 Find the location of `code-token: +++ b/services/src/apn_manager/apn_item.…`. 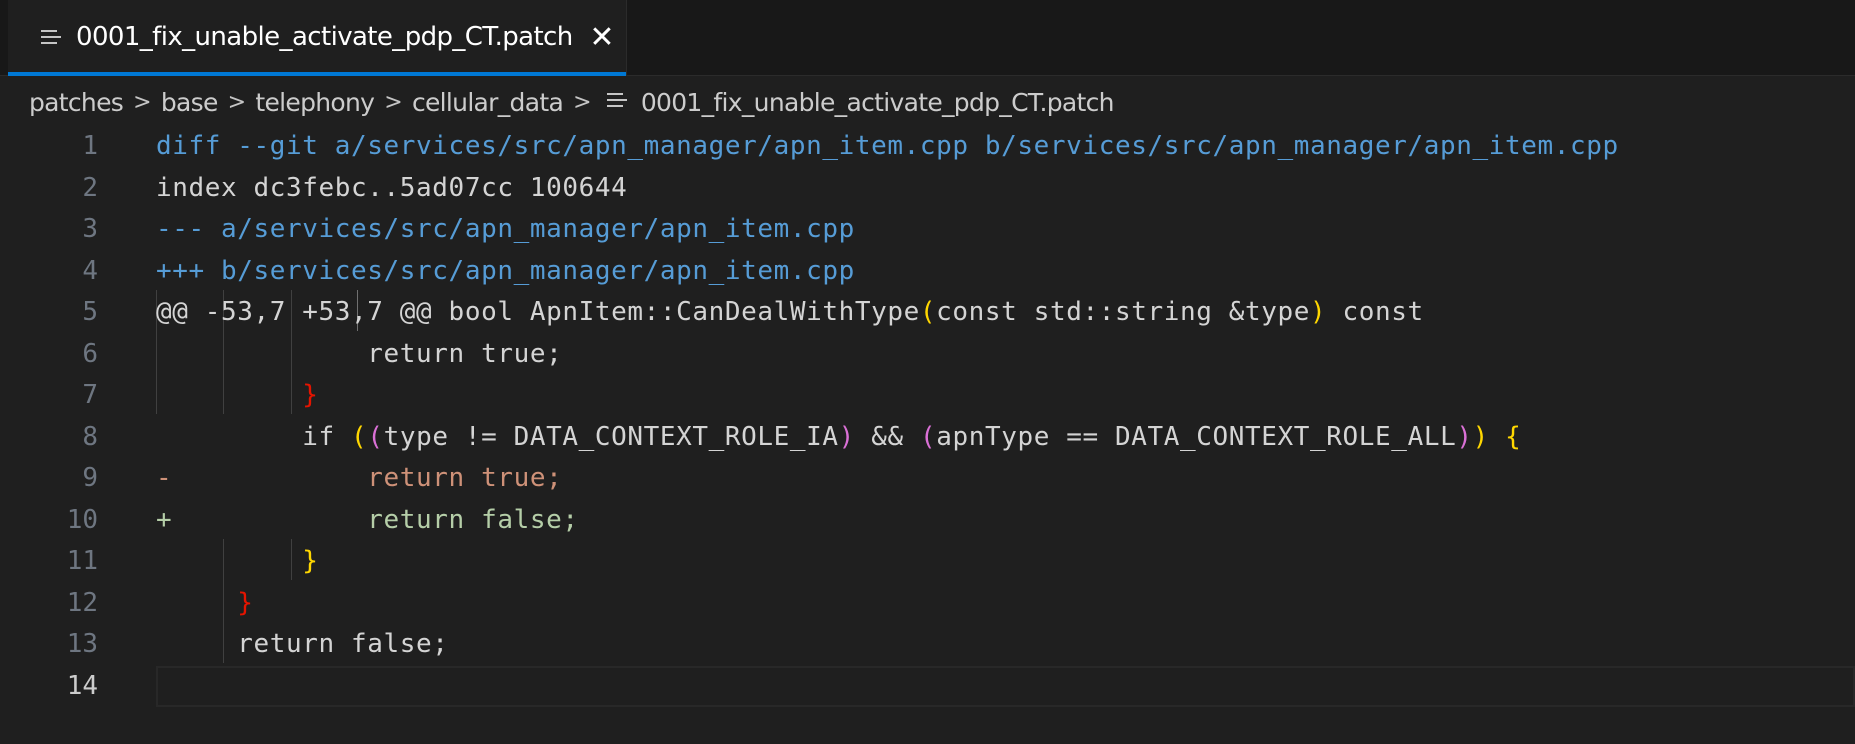

code-token: +++ b/services/src/apn_manager/apn_item.… is located at coordinates (505, 270).